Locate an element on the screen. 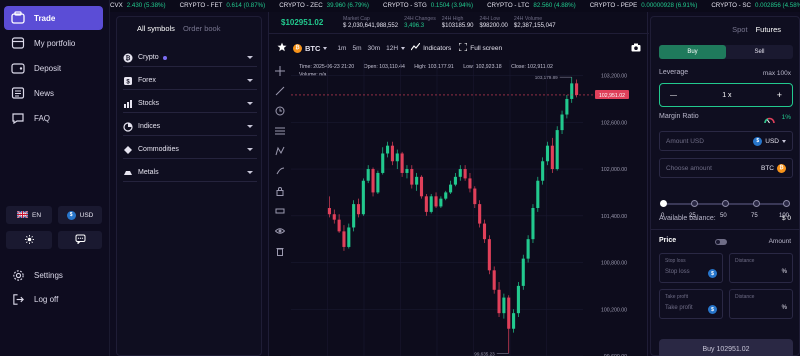 The width and height of the screenshot is (800, 356). take-profit-field: Take profit Take profit $ is located at coordinates (691, 304).